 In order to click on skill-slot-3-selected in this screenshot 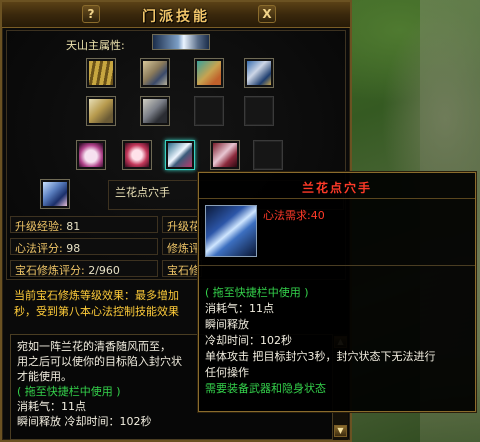, I will do `click(180, 155)`.